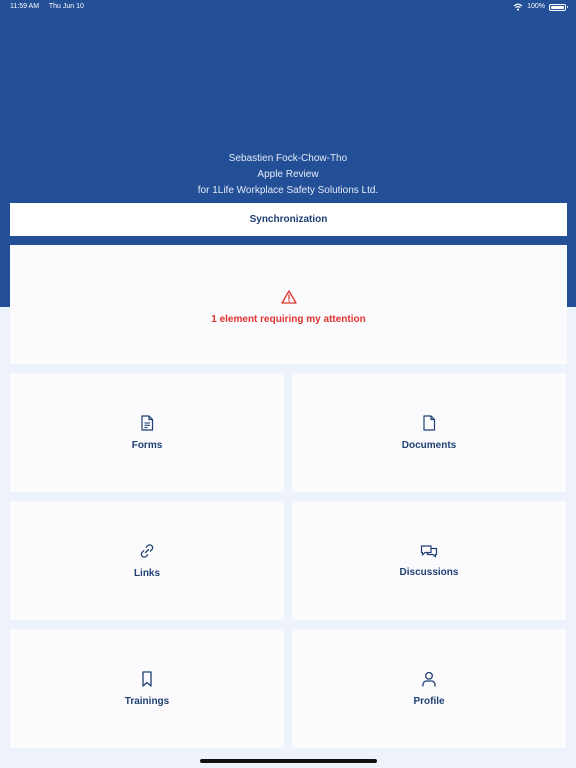 The width and height of the screenshot is (576, 768). I want to click on status-bar: 11:59 AM Thu Jun 10 100%, so click(288, 7).